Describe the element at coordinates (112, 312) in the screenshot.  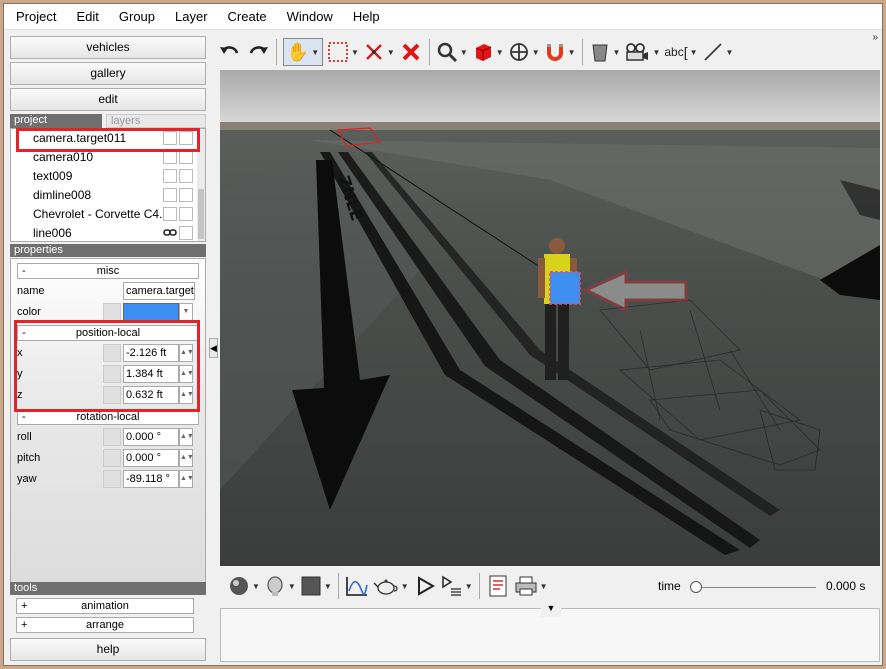
I see `prop-reset-gutter` at that location.